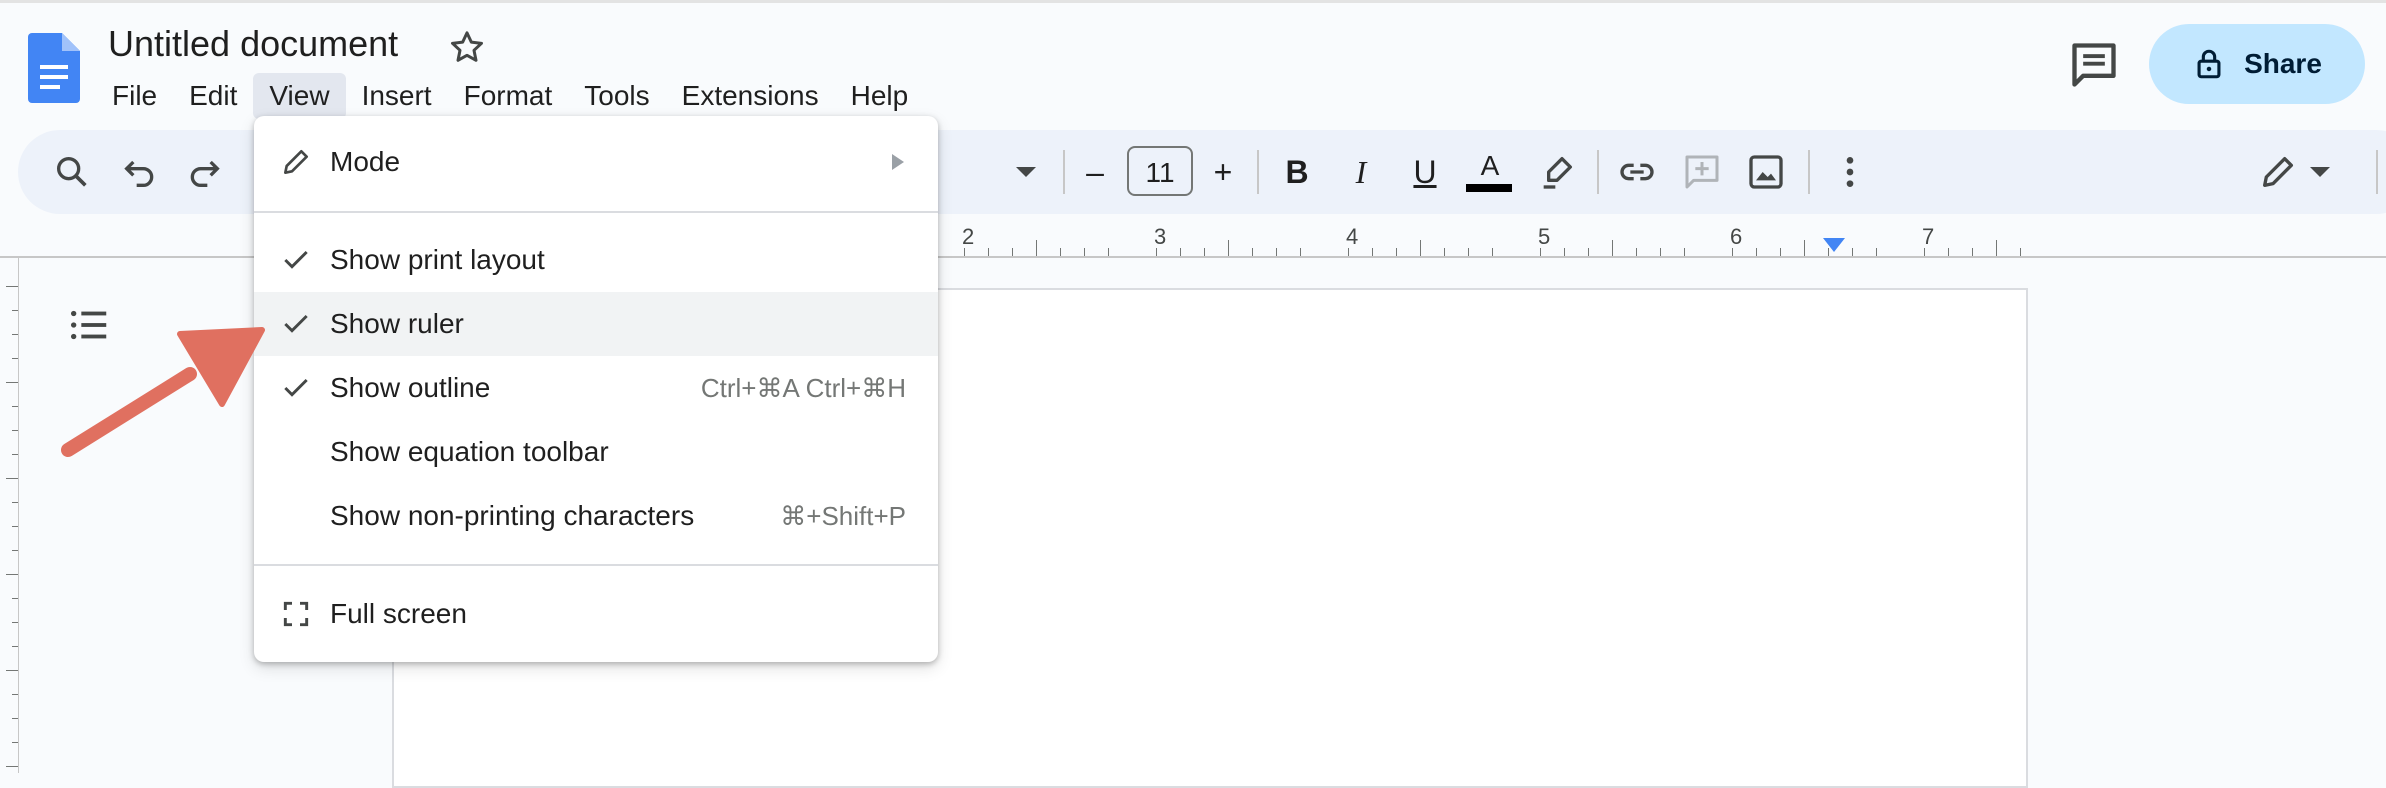 The width and height of the screenshot is (2386, 788). Describe the element at coordinates (410, 387) in the screenshot. I see `menu-item-label: Show outline` at that location.